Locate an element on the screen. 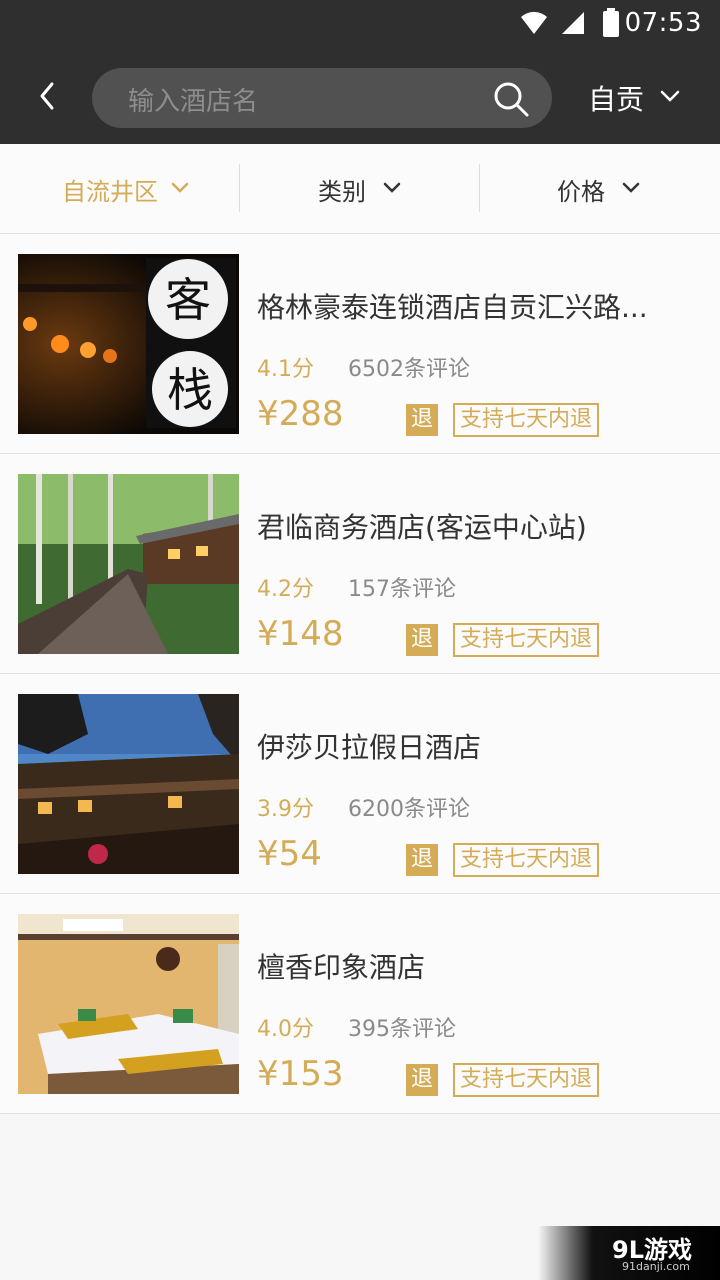 The height and width of the screenshot is (1280, 720). search-input: 输入酒店名 is located at coordinates (322, 98).